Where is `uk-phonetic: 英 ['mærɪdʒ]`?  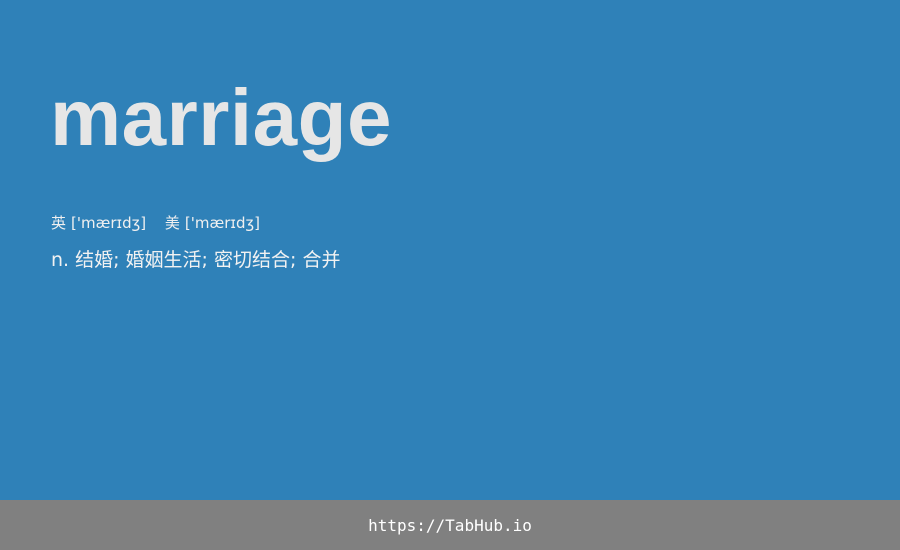
uk-phonetic: 英 ['mærɪdʒ] is located at coordinates (98, 223).